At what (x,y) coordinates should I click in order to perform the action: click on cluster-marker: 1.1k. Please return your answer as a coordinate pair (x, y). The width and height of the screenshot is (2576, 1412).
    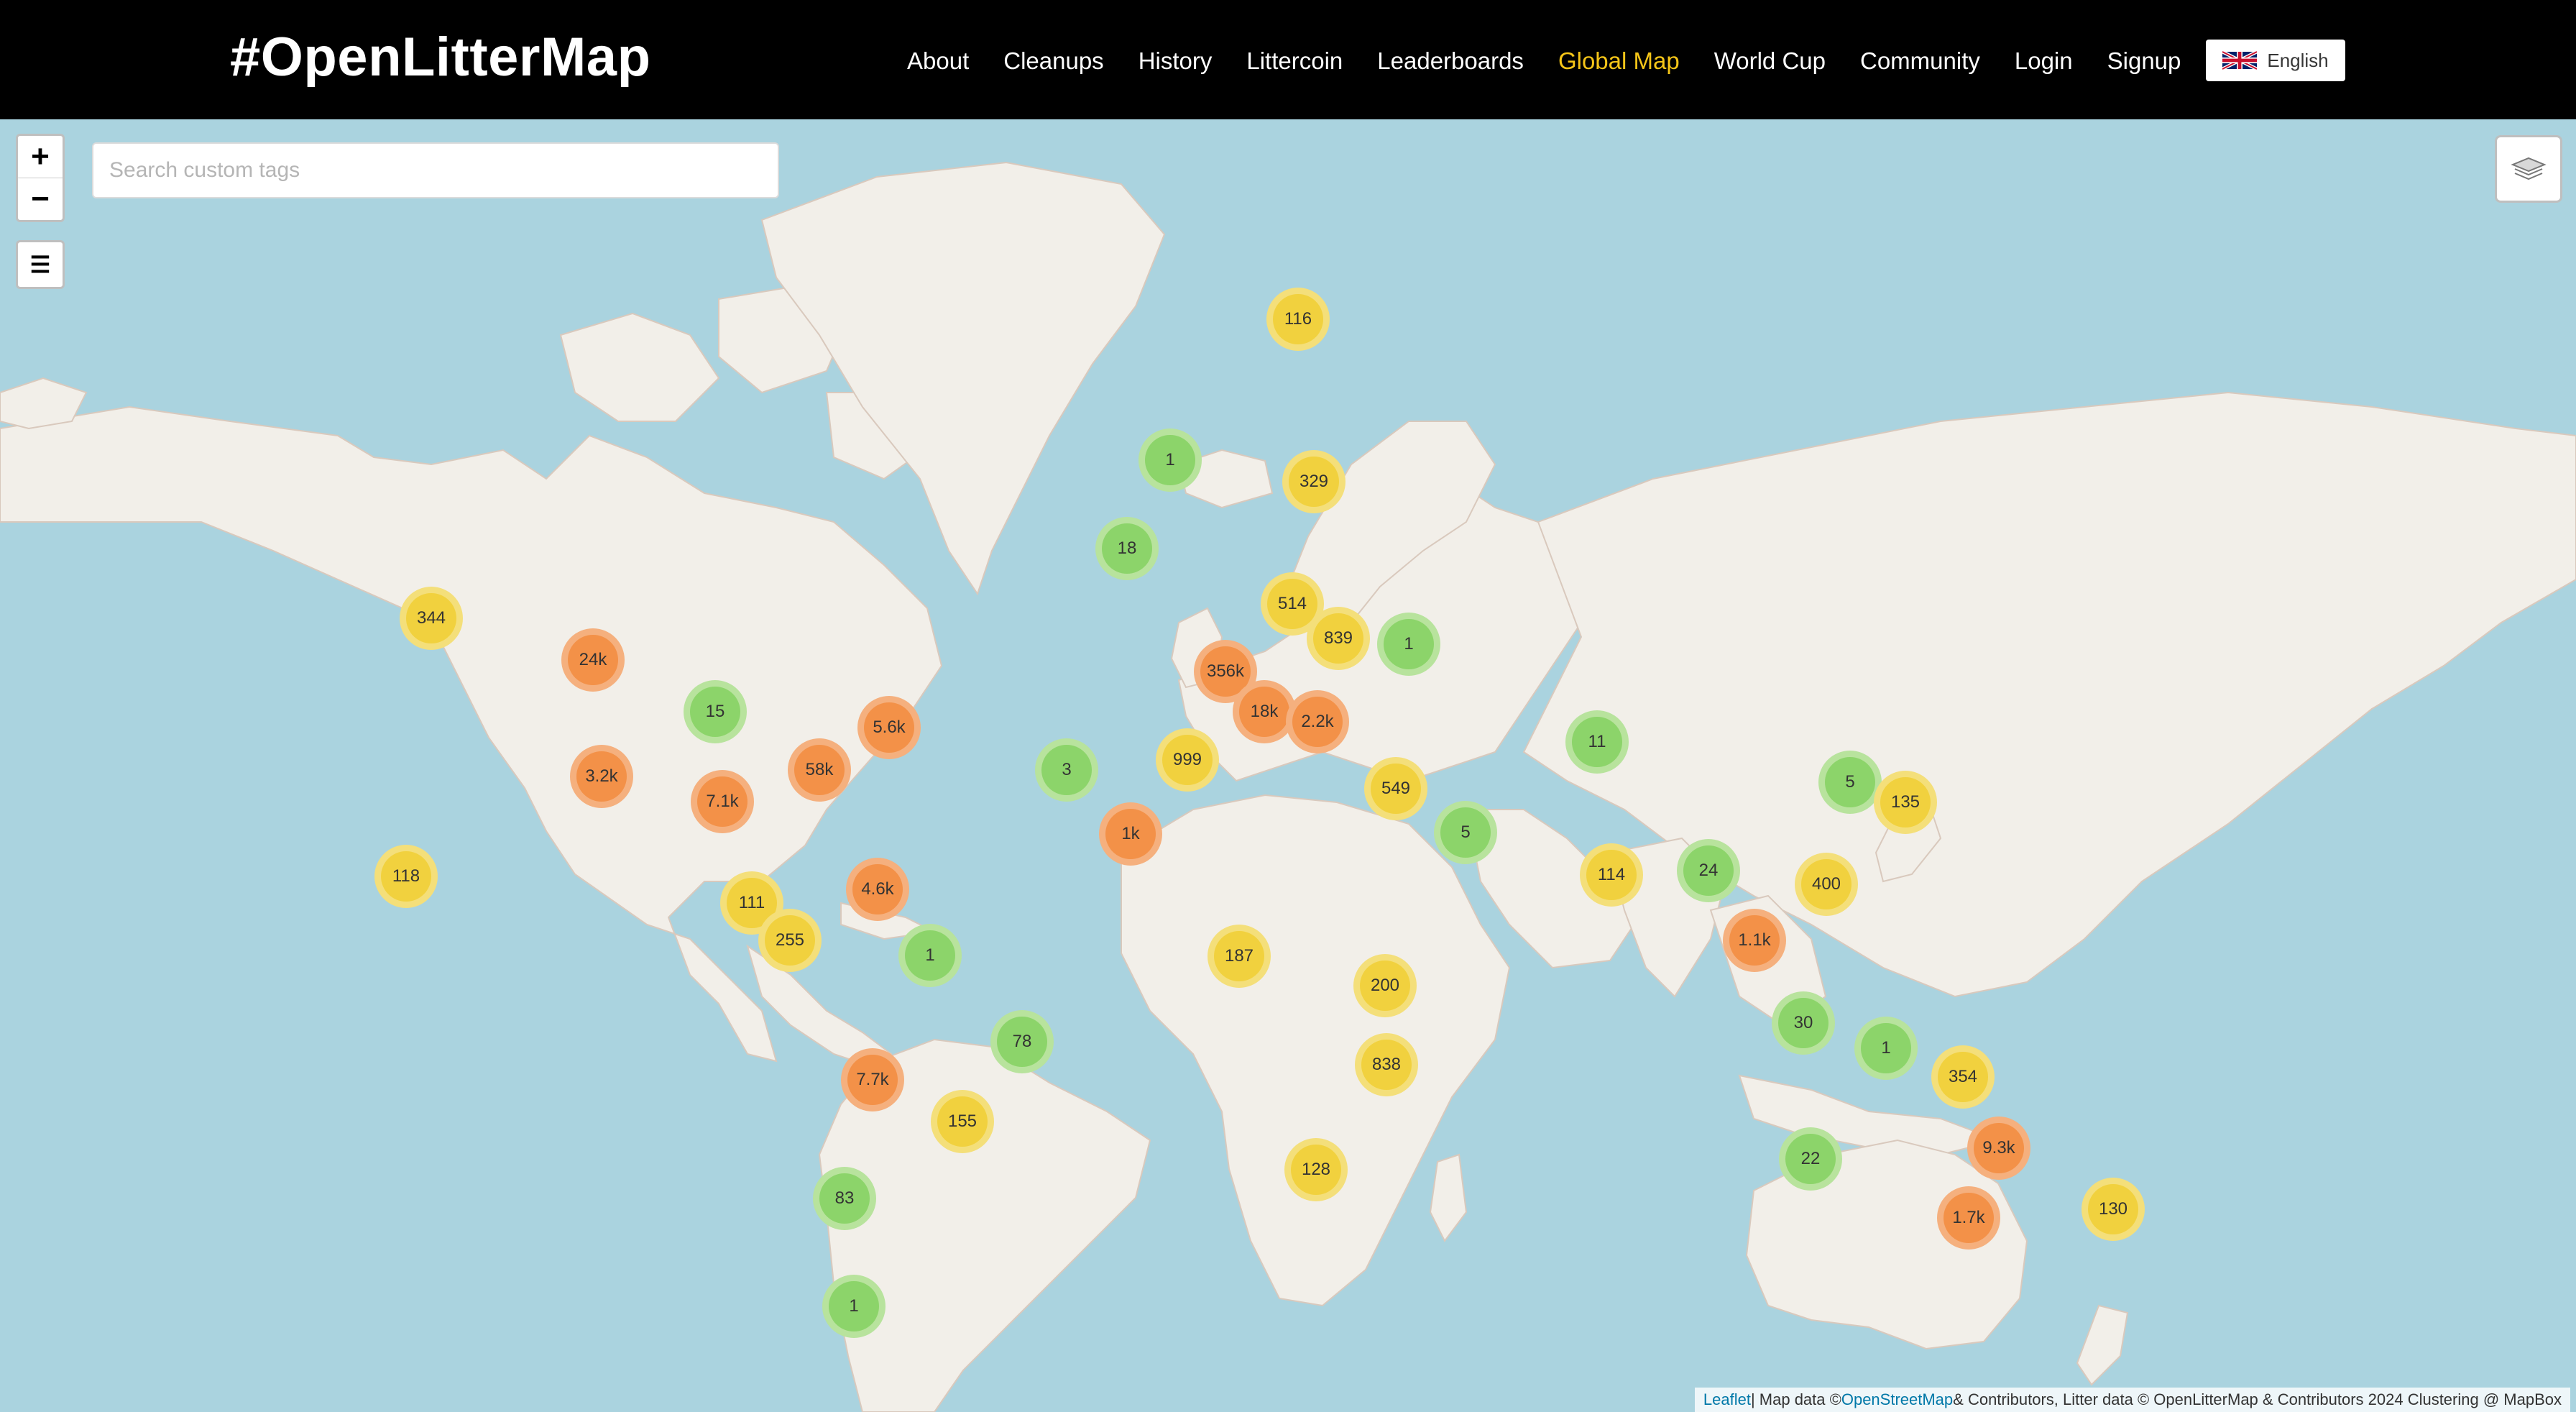
    Looking at the image, I should click on (1754, 940).